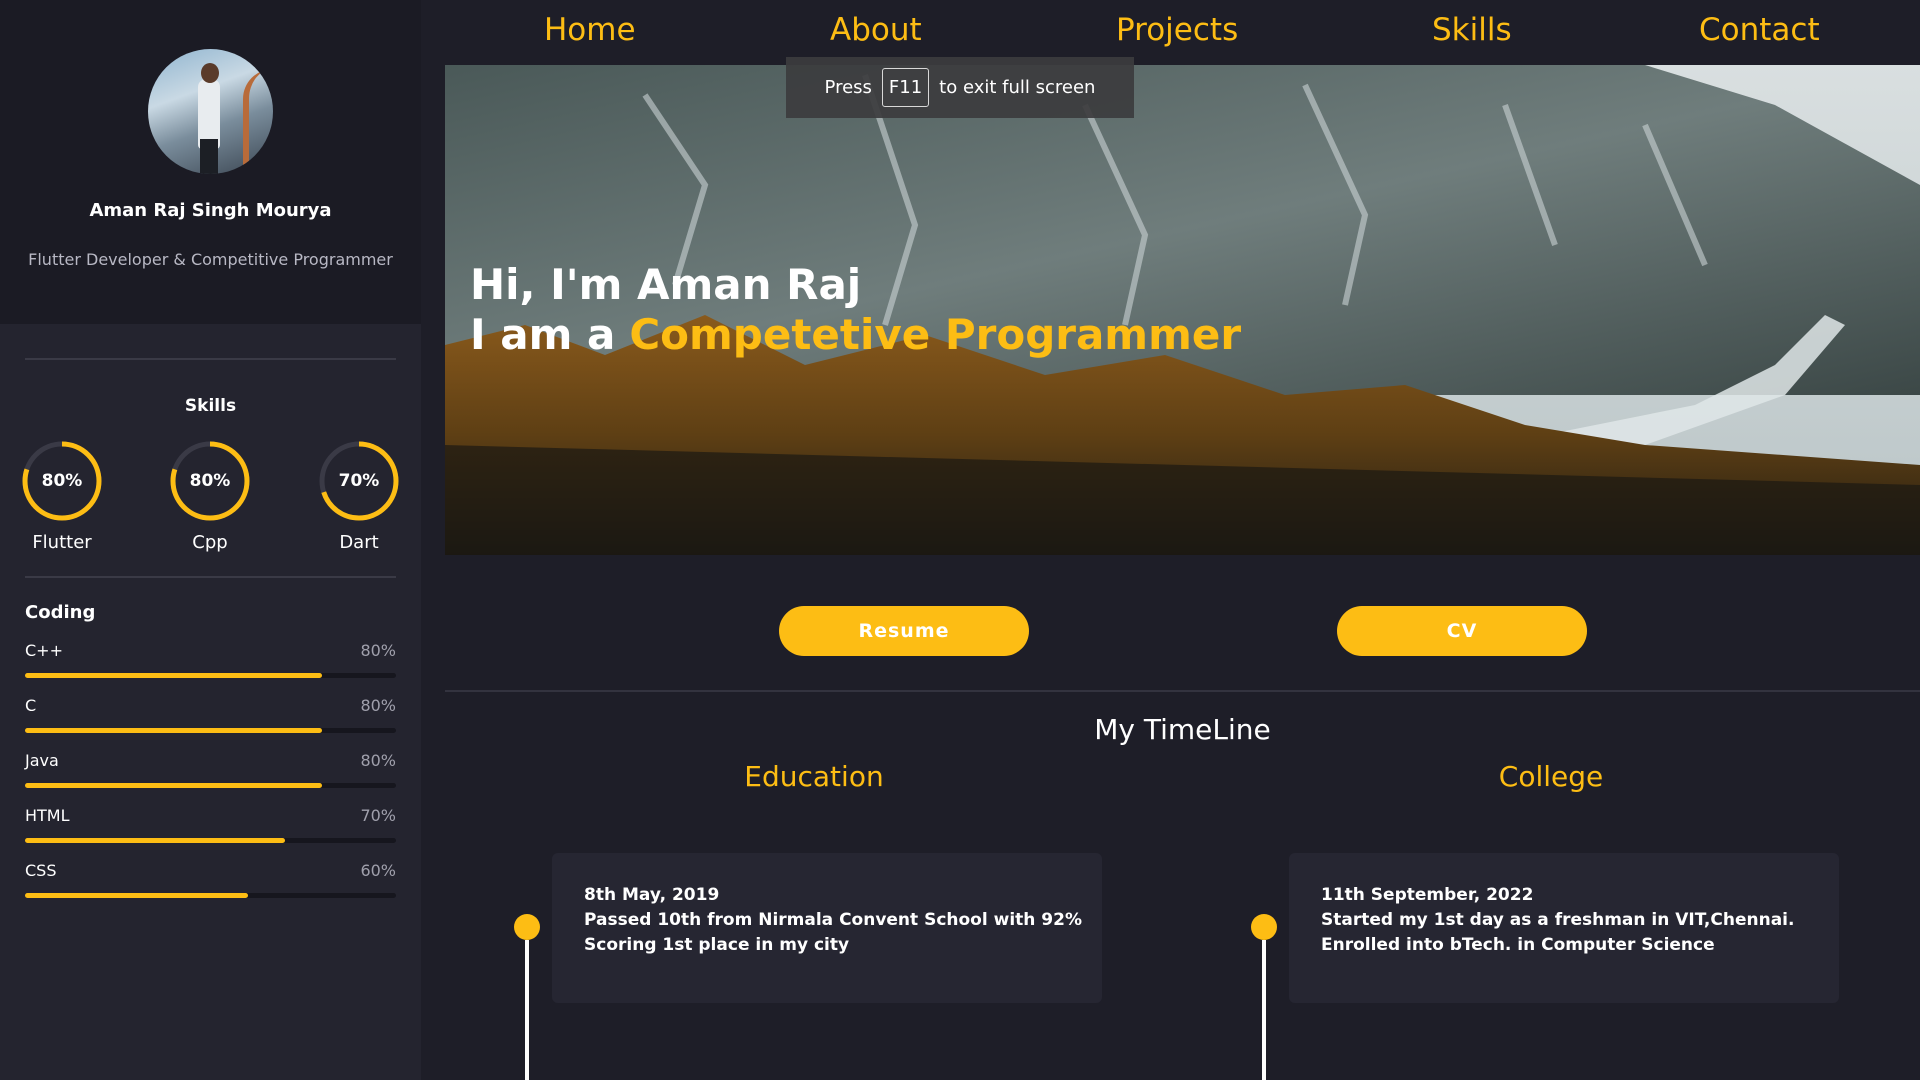 The width and height of the screenshot is (1920, 1080). I want to click on hero-prefix: I am a, so click(543, 334).